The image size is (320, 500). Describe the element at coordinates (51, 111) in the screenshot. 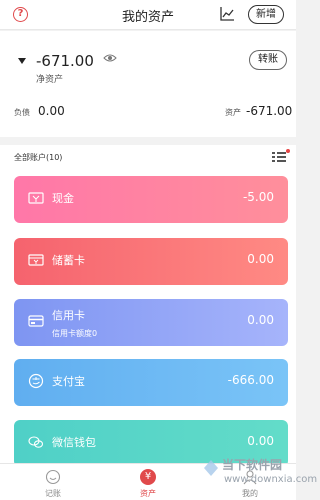

I see `liabilities-value: 0.00` at that location.